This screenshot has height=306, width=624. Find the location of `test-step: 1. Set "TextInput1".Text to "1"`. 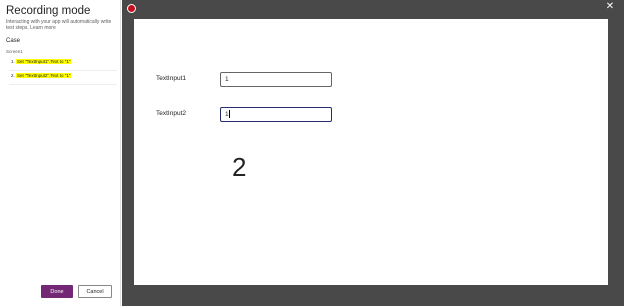

test-step: 1. Set "TextInput1".Text to "1" is located at coordinates (63, 64).